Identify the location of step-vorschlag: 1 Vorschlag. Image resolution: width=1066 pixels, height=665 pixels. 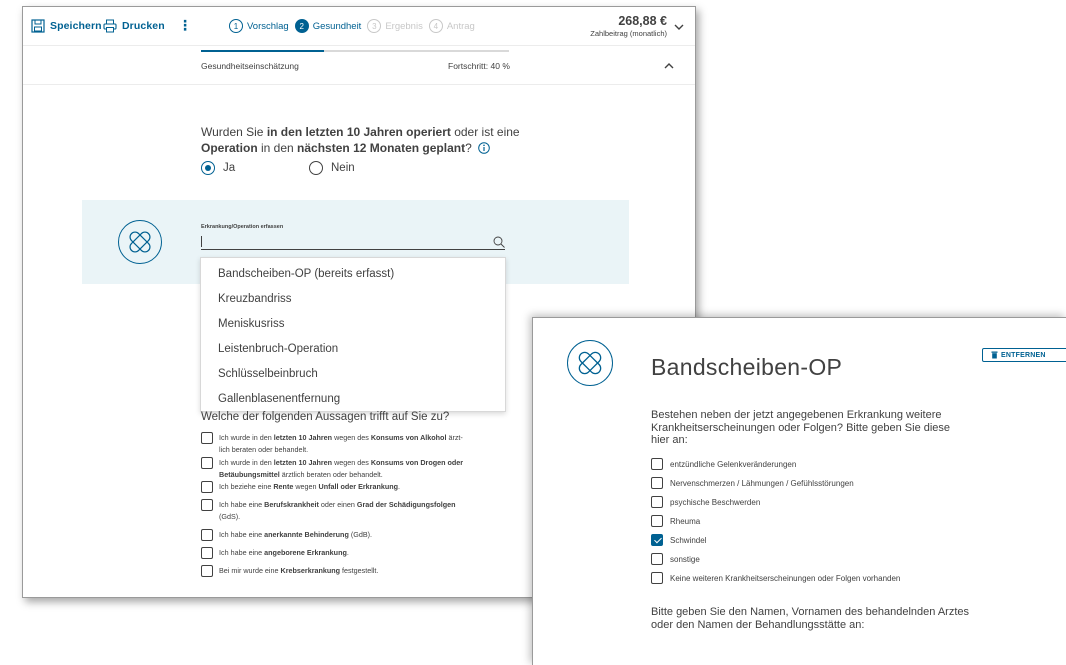
(259, 26).